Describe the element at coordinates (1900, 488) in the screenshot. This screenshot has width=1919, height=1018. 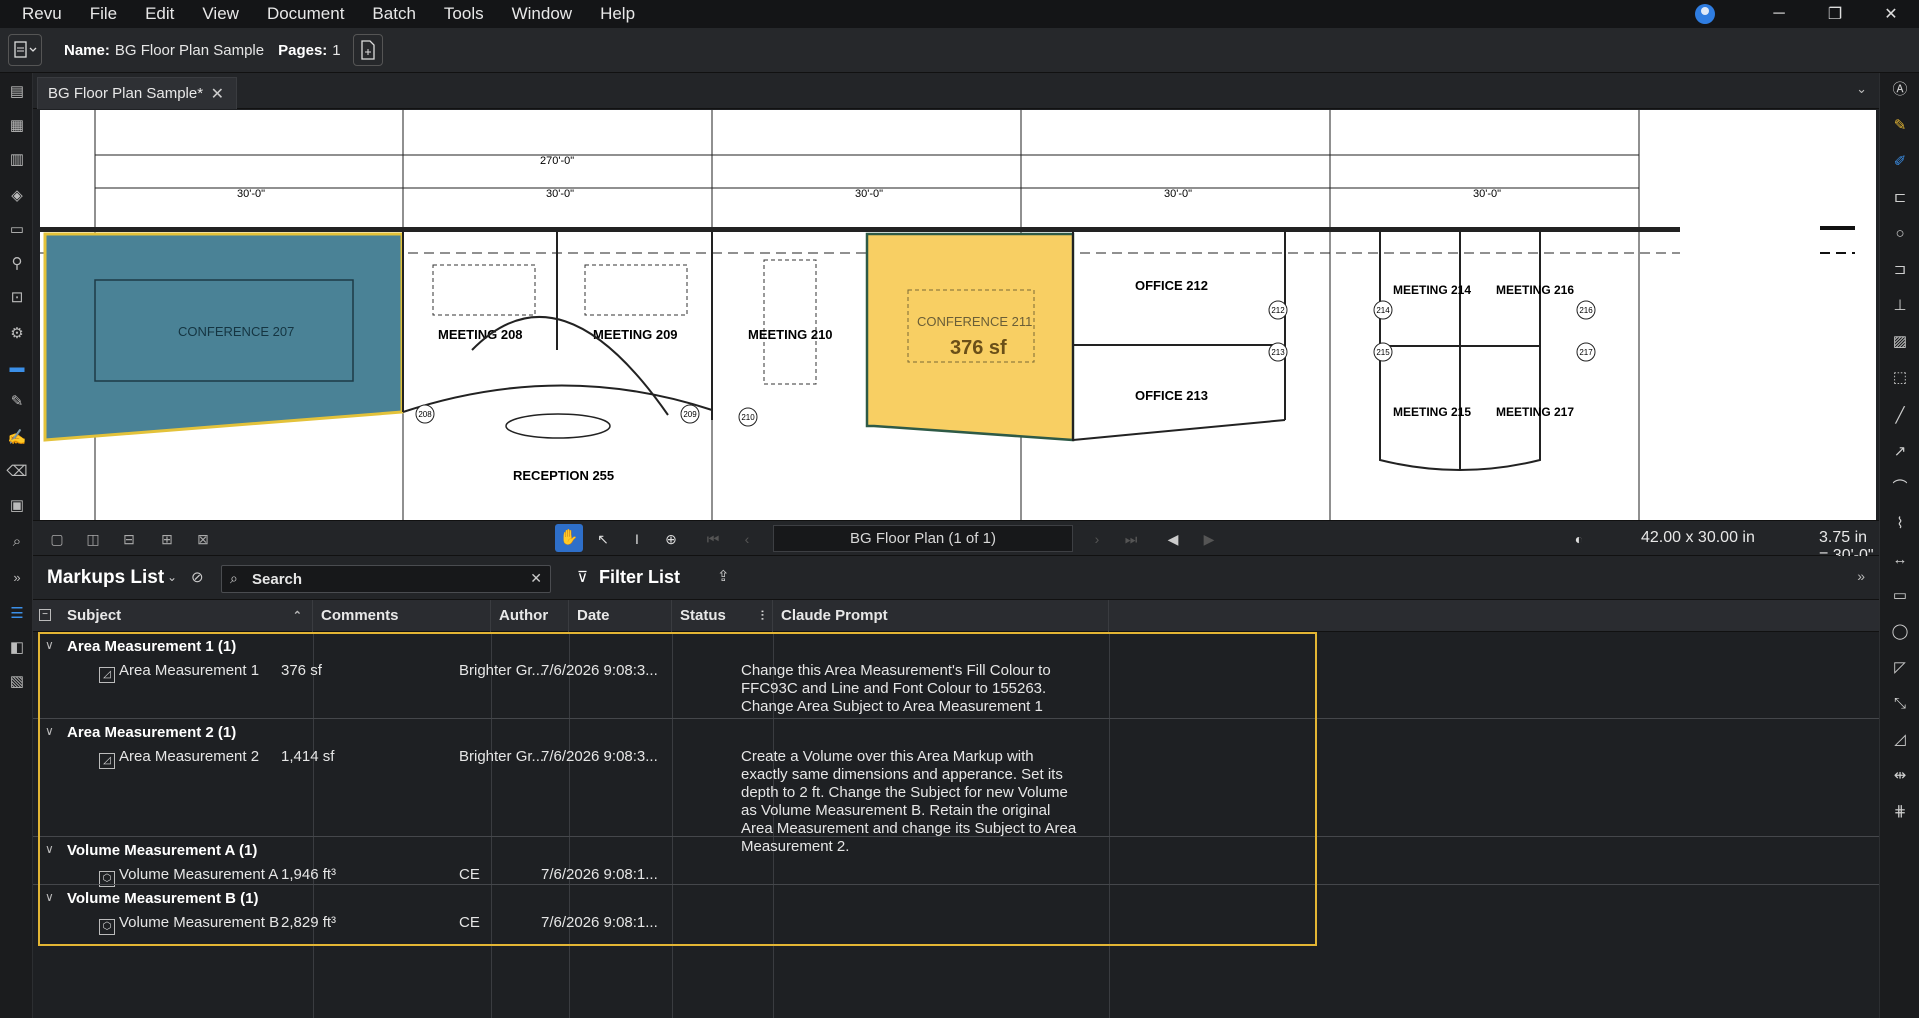
I see `arc-icon: ⌒` at that location.